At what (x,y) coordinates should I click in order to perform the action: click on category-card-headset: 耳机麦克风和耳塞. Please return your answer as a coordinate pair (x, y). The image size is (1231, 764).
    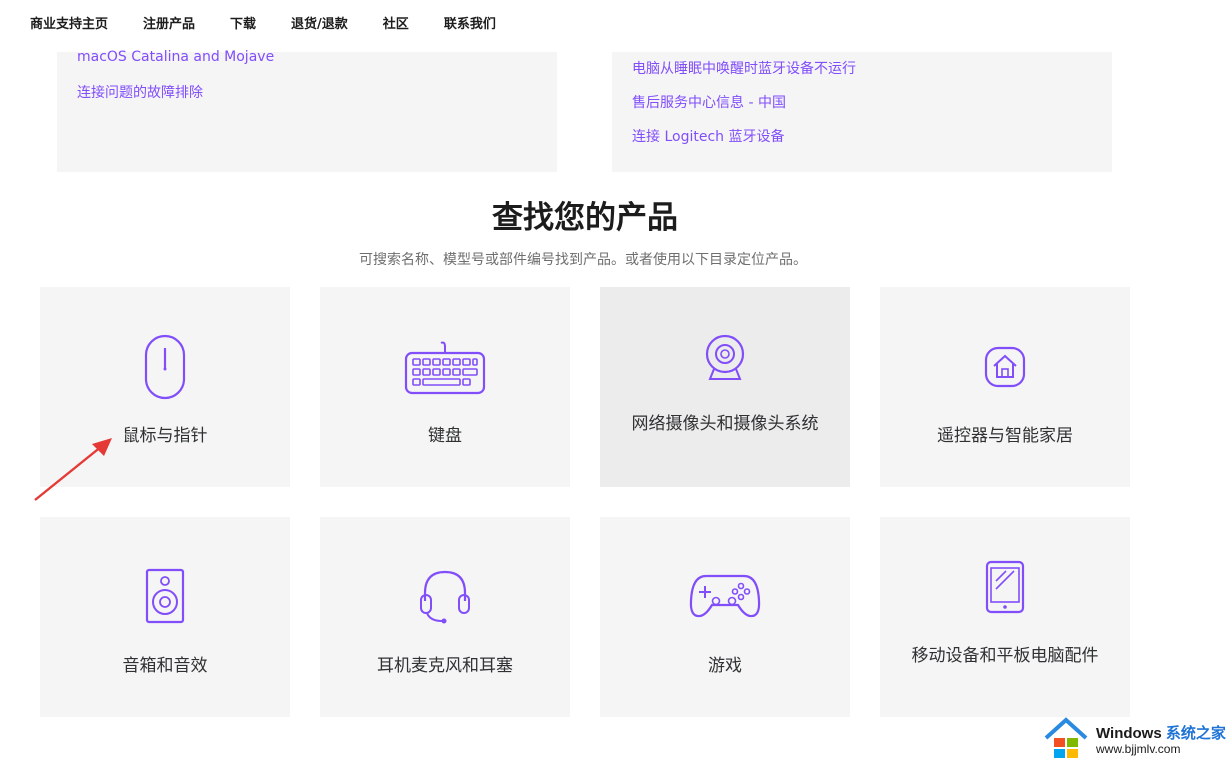
    Looking at the image, I should click on (445, 617).